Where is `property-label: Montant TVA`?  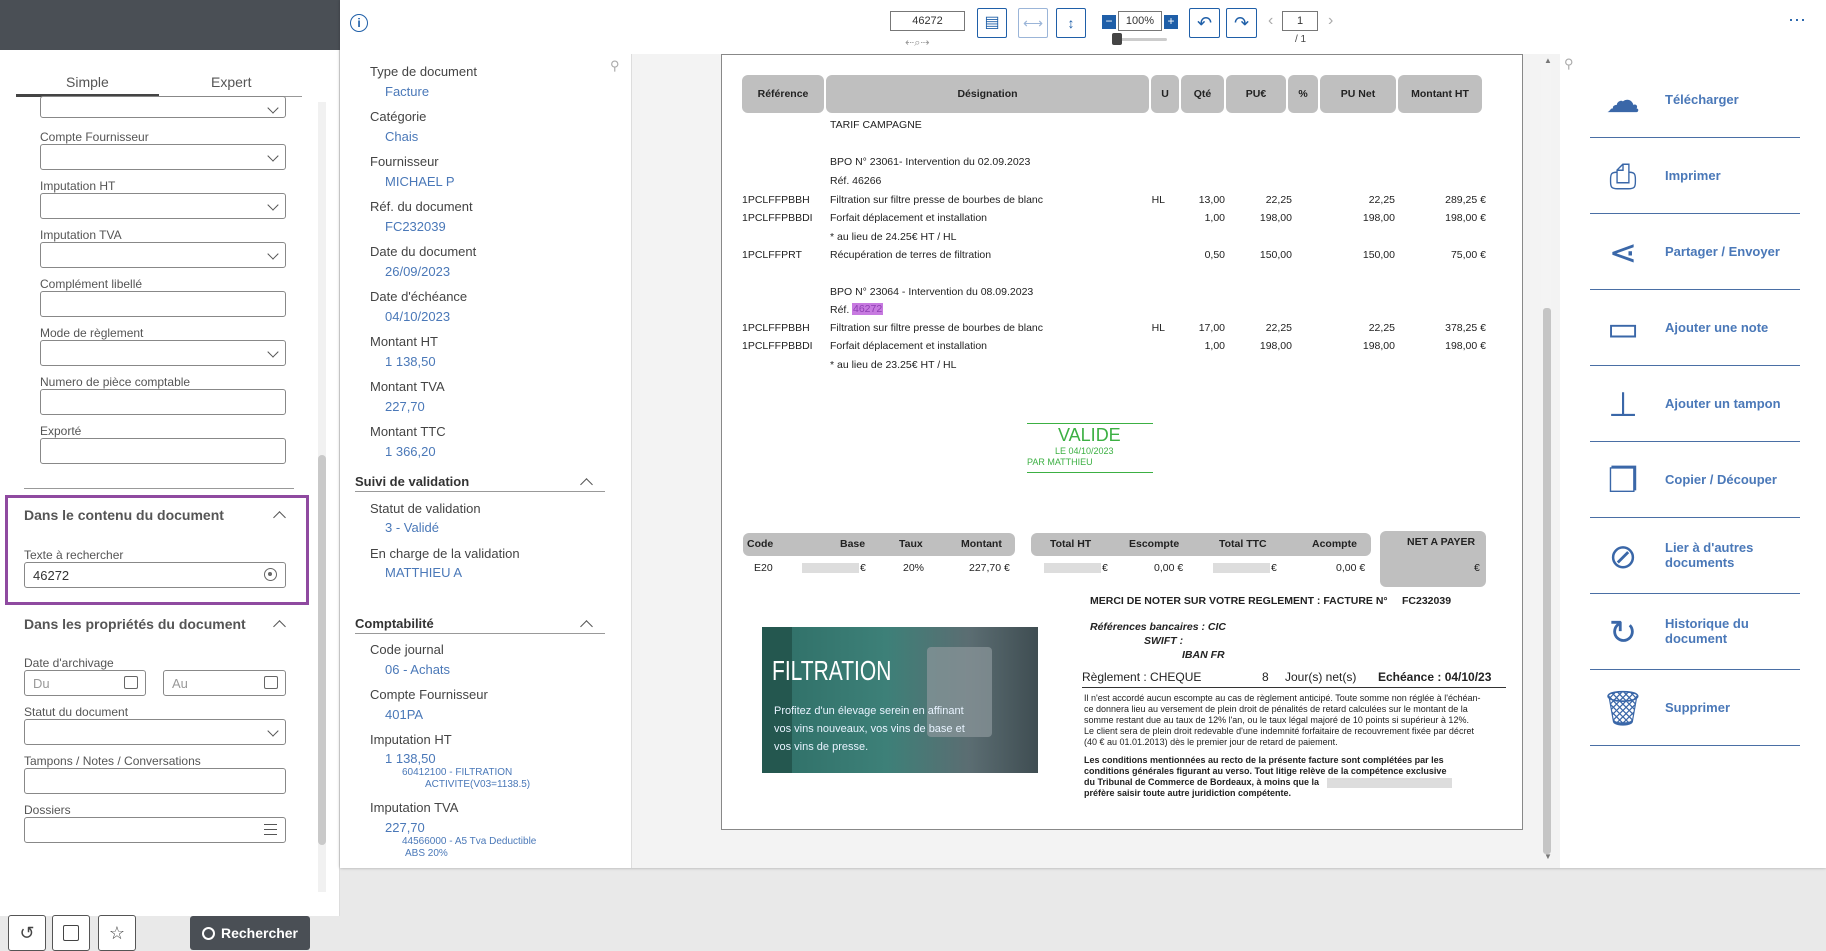 property-label: Montant TVA is located at coordinates (407, 386).